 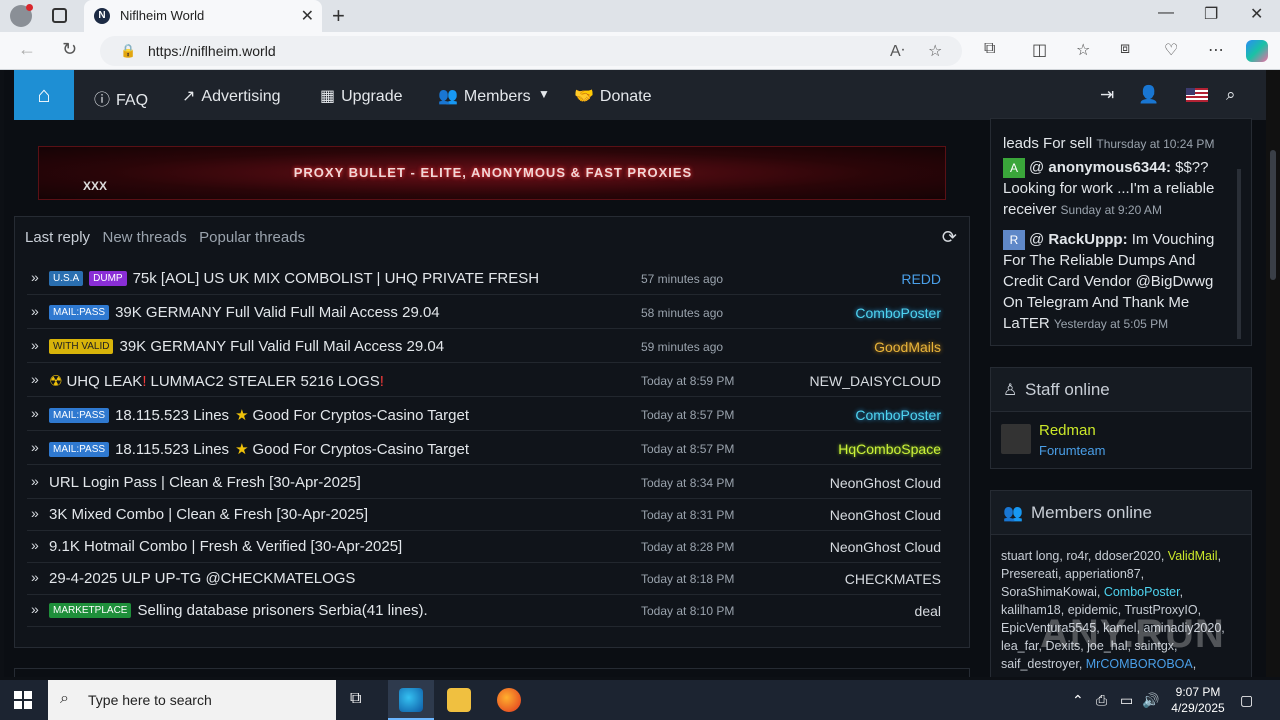 What do you see at coordinates (1211, 14) in the screenshot?
I see `restore-icon: ❐` at bounding box center [1211, 14].